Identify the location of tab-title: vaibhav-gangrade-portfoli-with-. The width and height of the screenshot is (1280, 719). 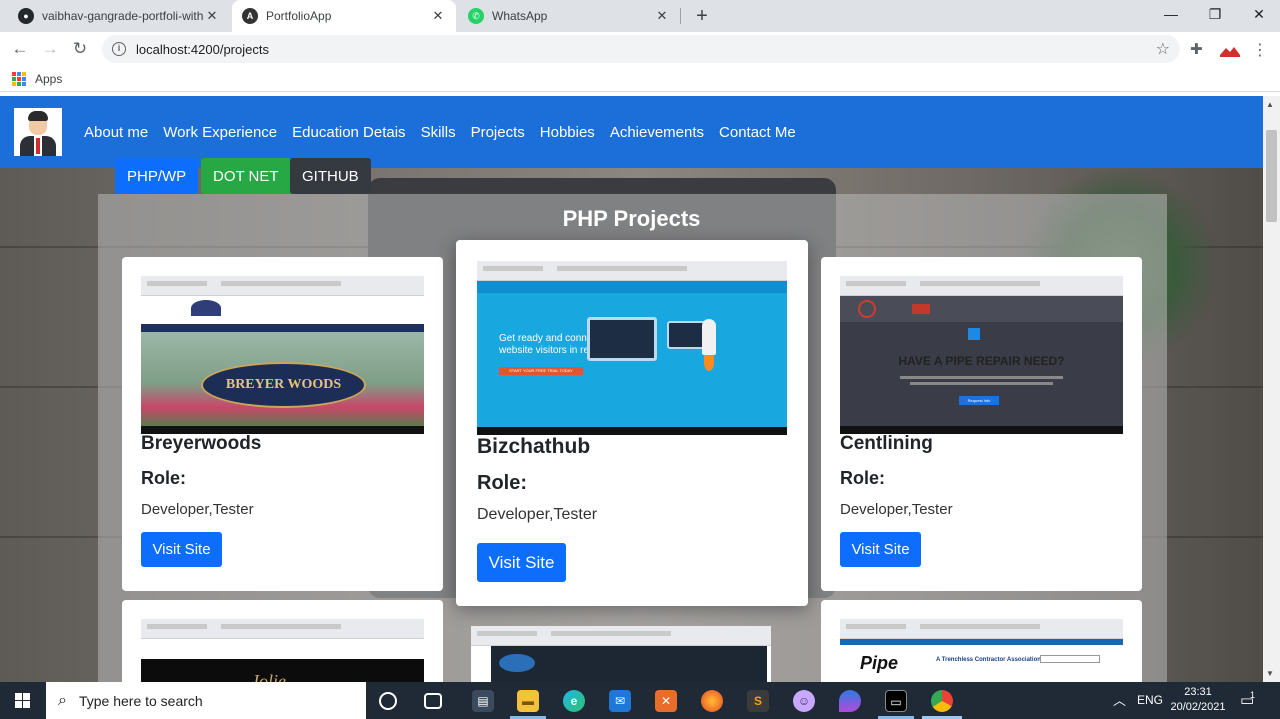
(123, 16).